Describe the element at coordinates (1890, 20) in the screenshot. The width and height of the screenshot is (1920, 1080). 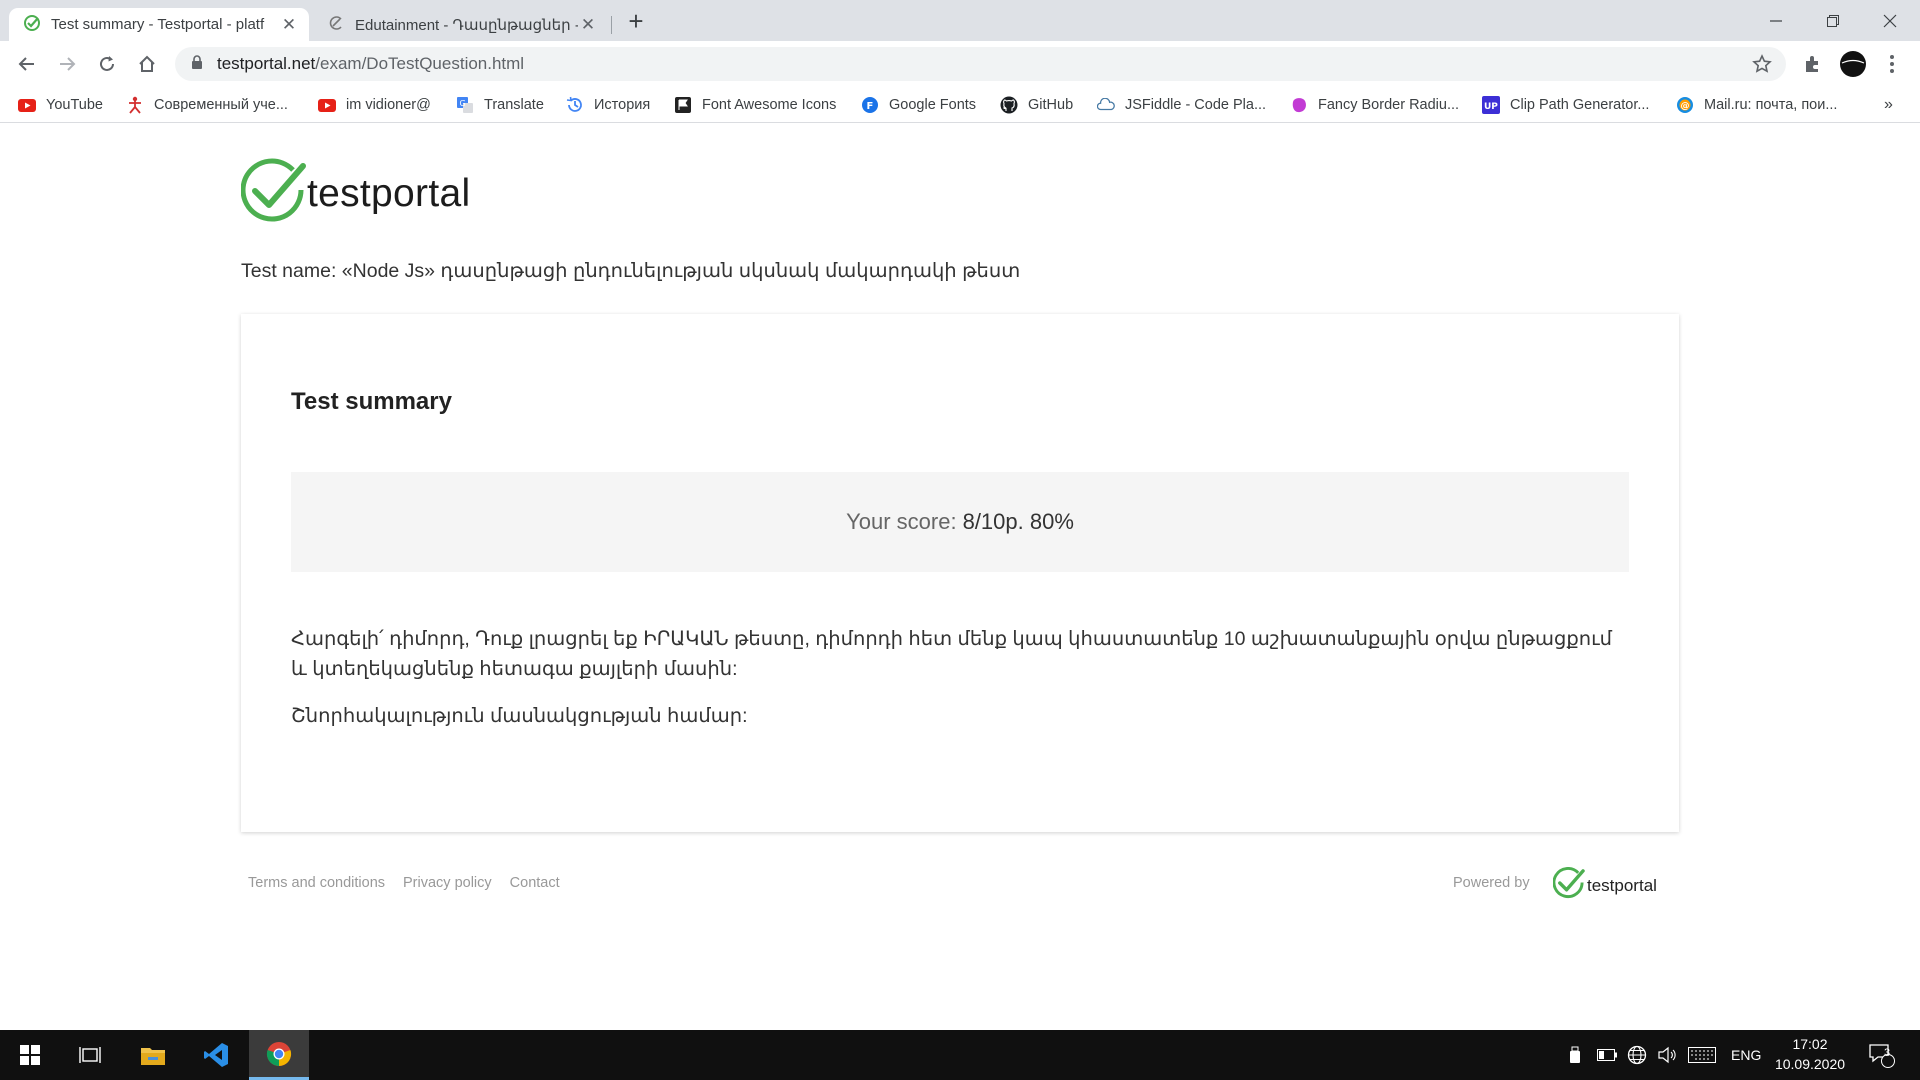
I see `close-window-button` at that location.